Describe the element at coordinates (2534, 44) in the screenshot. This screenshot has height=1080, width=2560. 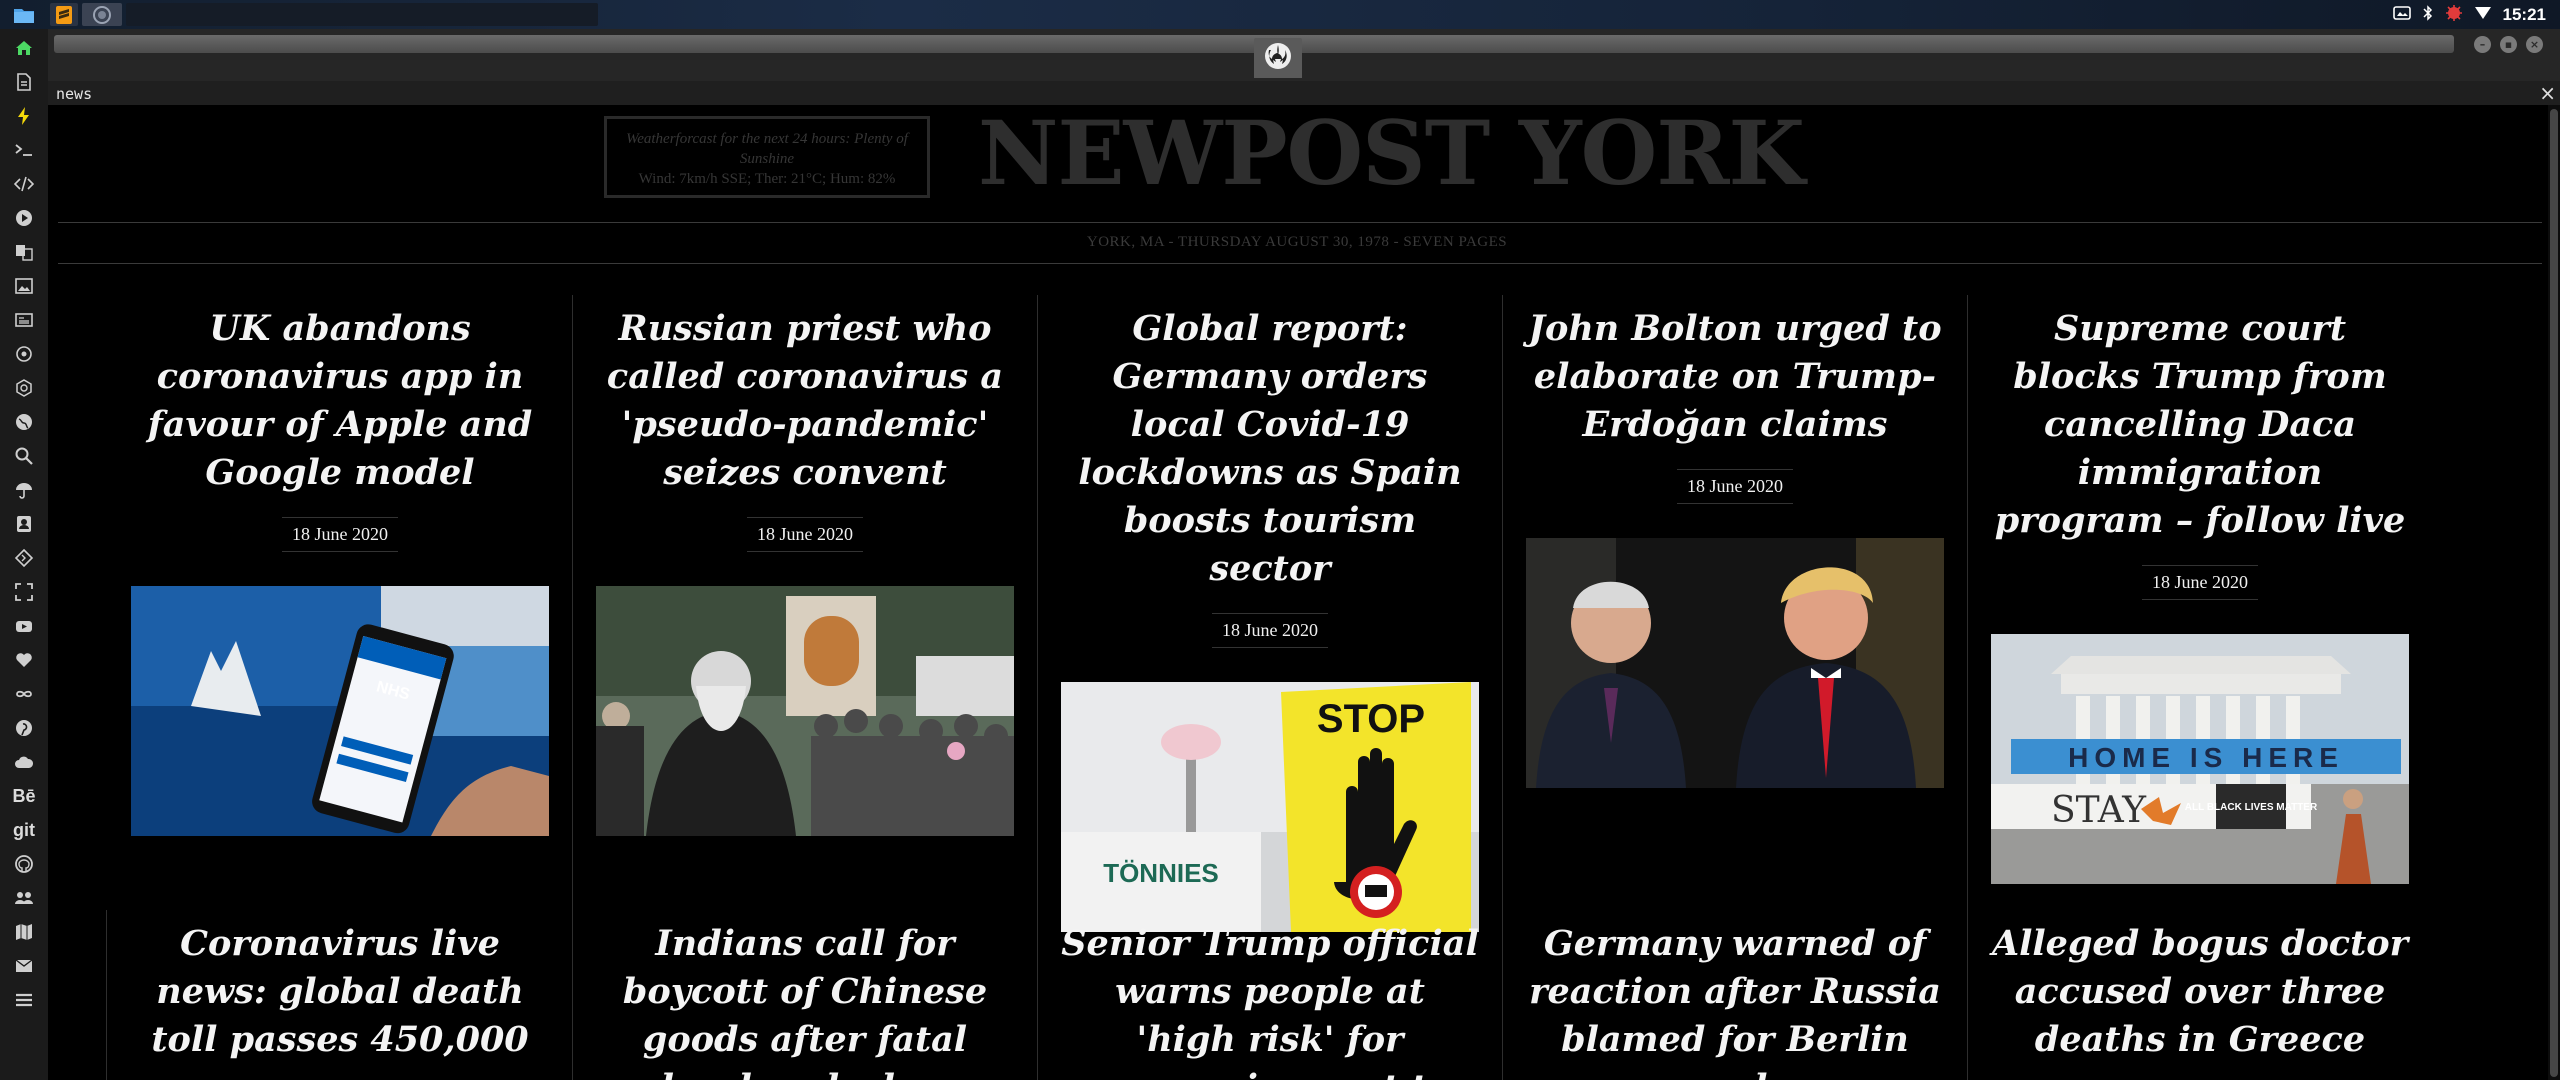
I see `window-close-button: ×` at that location.